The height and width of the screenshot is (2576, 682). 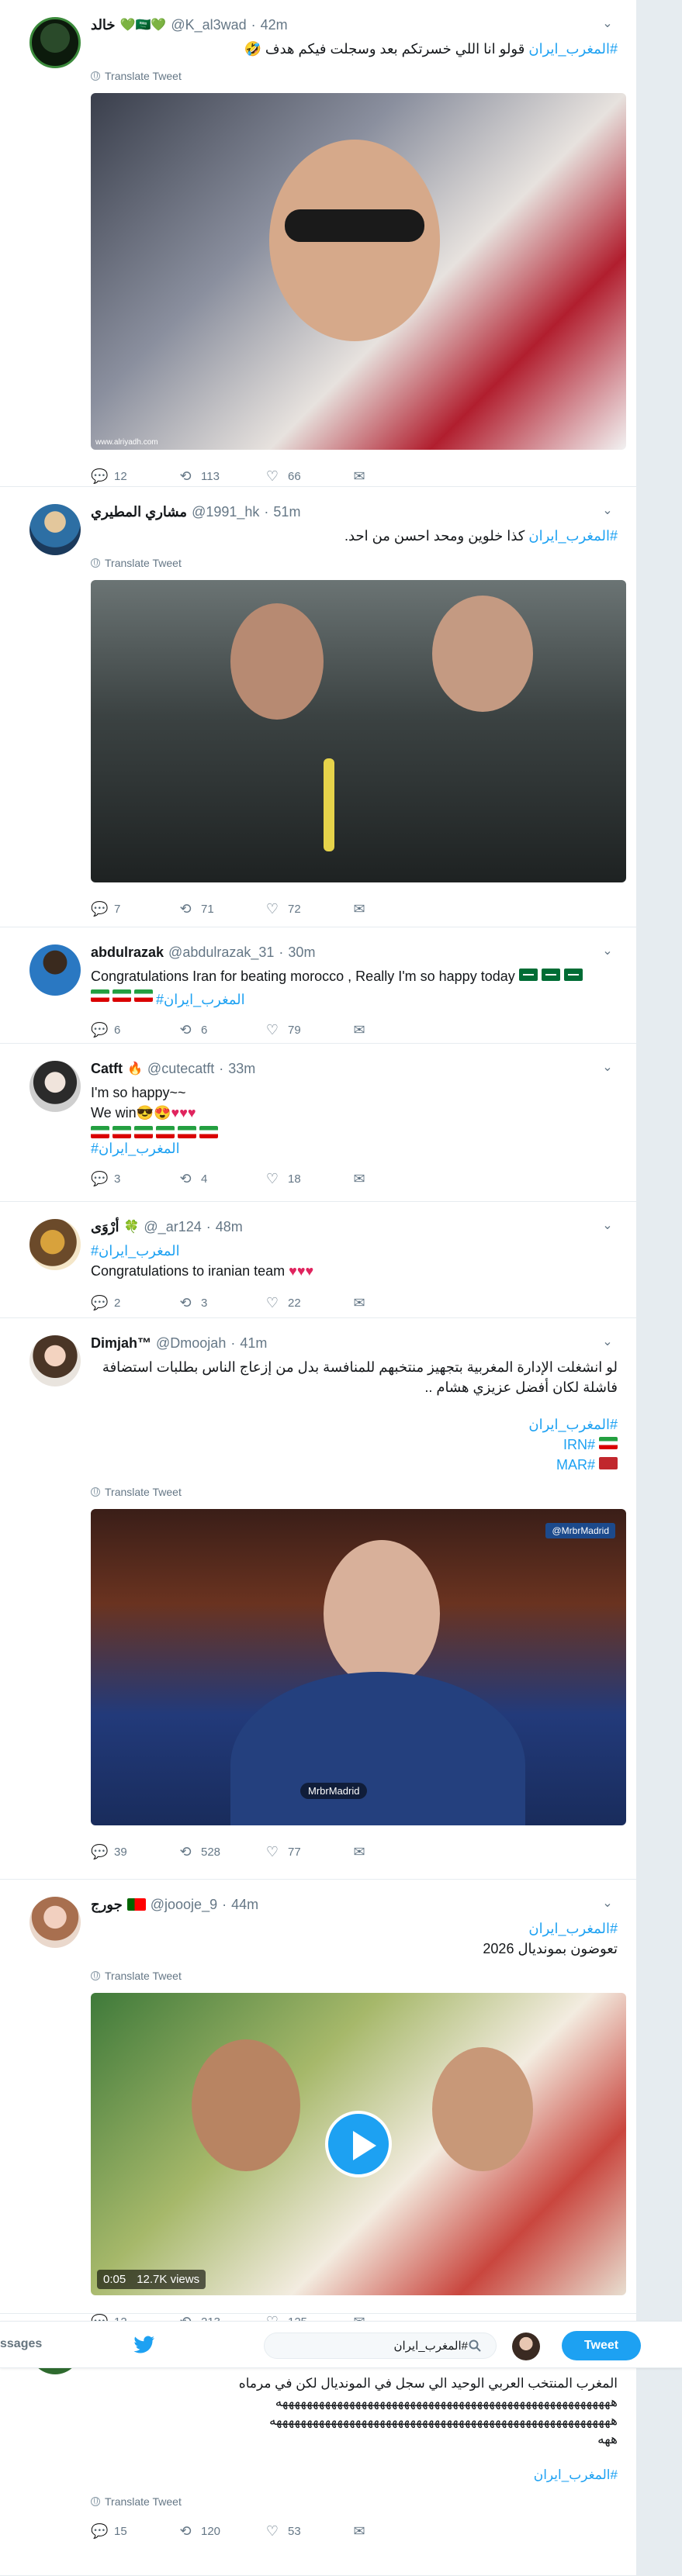 What do you see at coordinates (358, 1667) in the screenshot?
I see `tweet-photo: @MrbrMadrid MrbrMadrid` at bounding box center [358, 1667].